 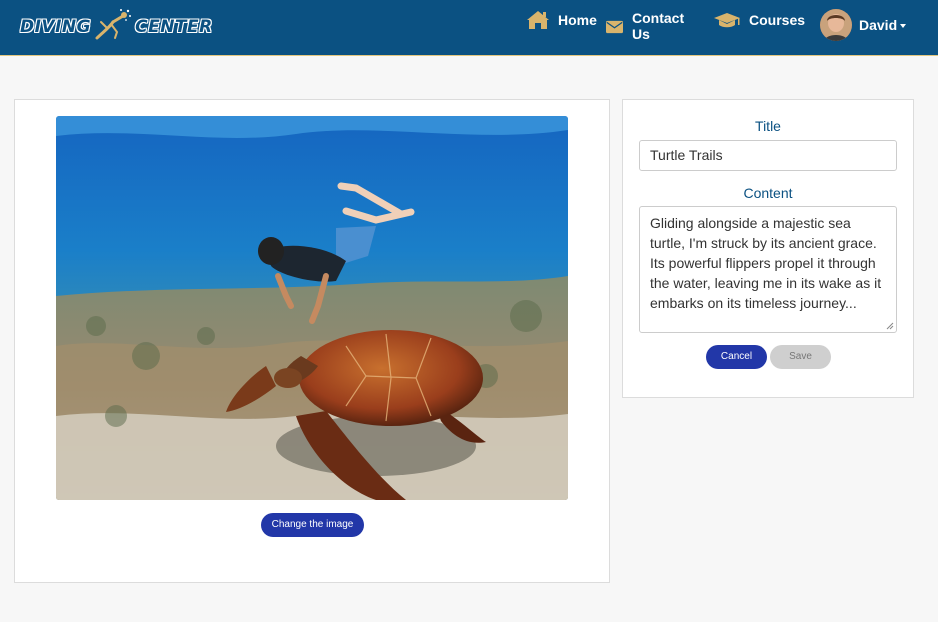 What do you see at coordinates (658, 26) in the screenshot?
I see `nav-contact-label: Contact Us` at bounding box center [658, 26].